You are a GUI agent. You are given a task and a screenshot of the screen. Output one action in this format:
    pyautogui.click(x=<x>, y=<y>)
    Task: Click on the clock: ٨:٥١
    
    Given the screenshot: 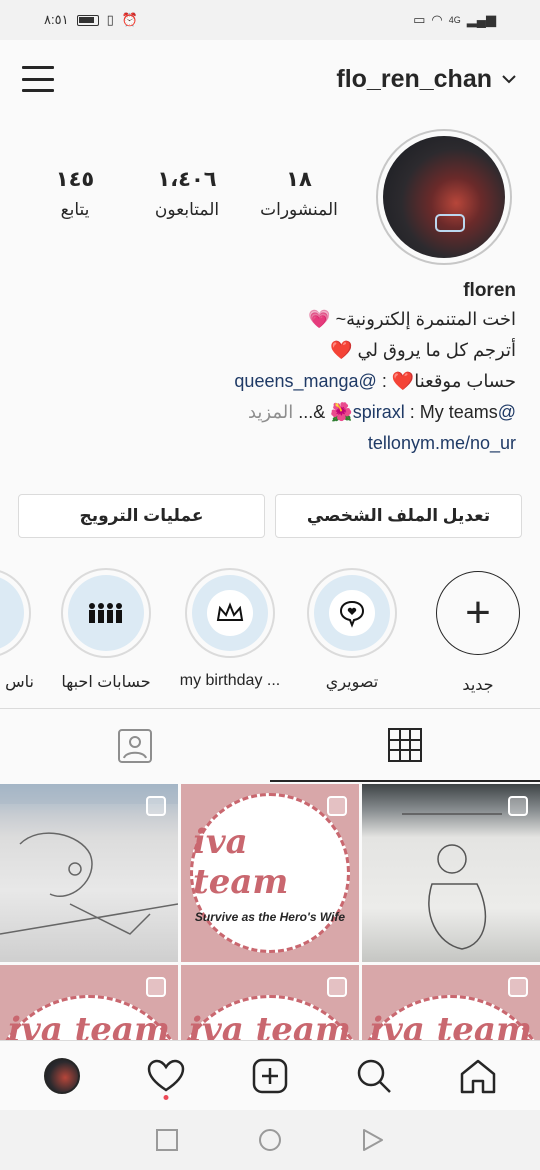 What is the action you would take?
    pyautogui.click(x=56, y=19)
    